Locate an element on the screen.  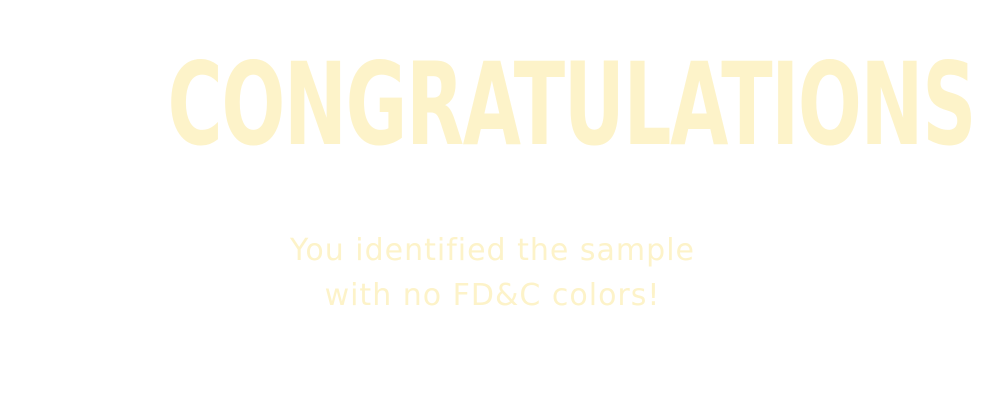
result-message-line-1: You identified the sample is located at coordinates (492, 250).